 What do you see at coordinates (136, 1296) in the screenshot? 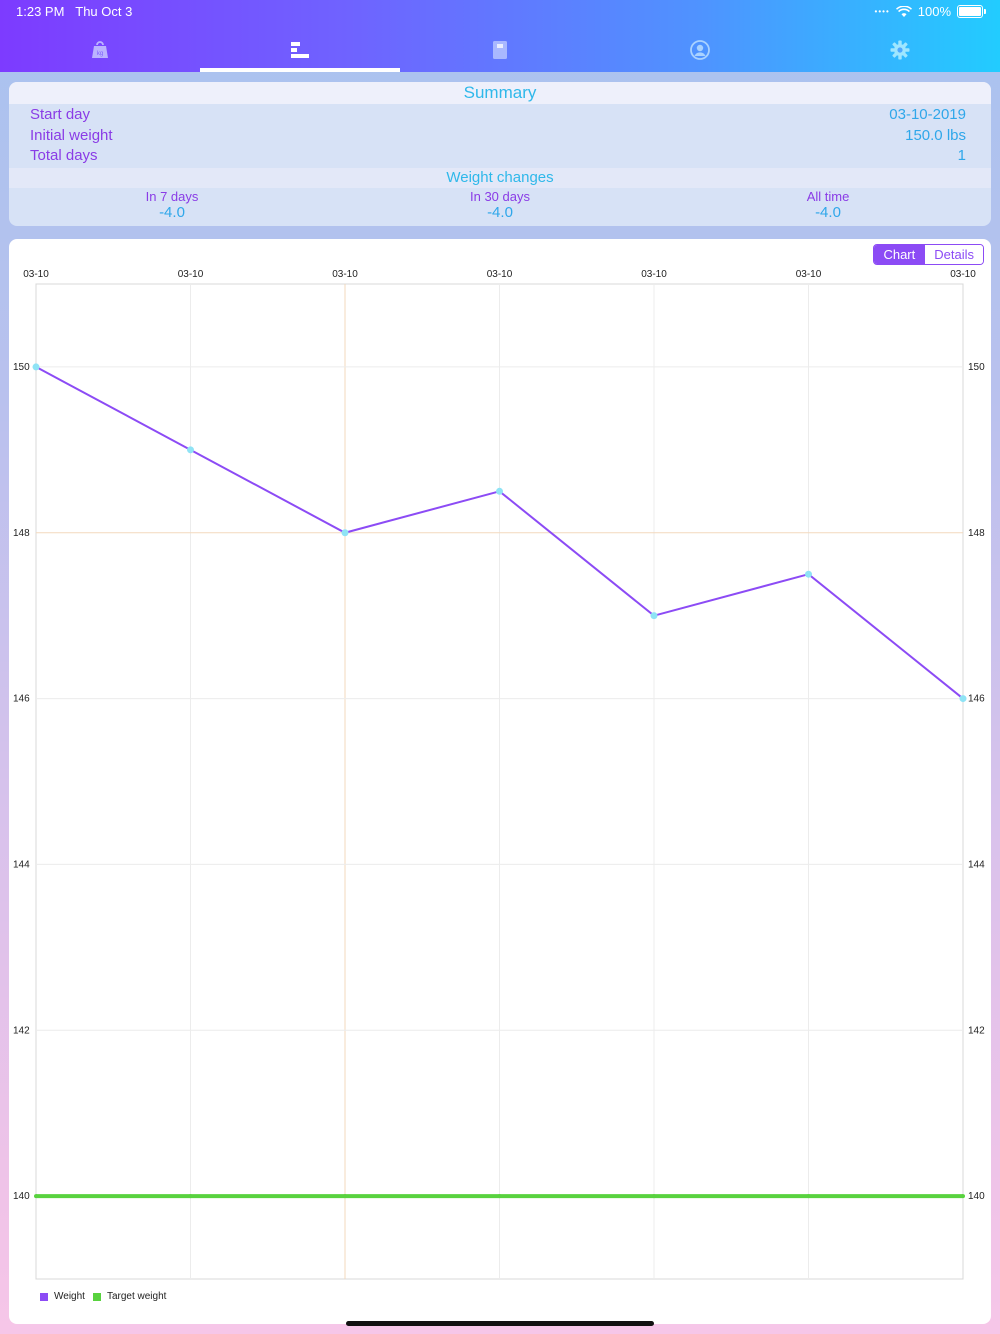
I see `legend-target-label: Target weight` at bounding box center [136, 1296].